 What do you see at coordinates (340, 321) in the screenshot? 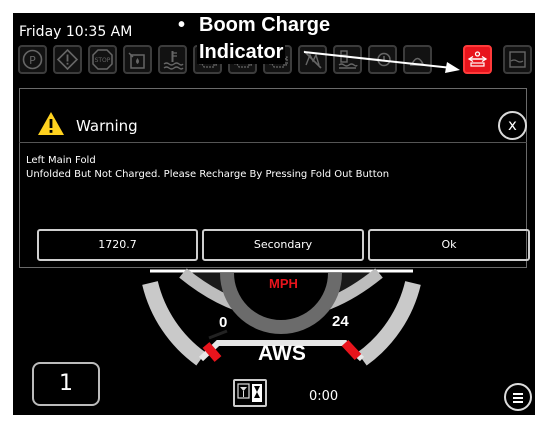
I see `gauge-max-label: 24` at bounding box center [340, 321].